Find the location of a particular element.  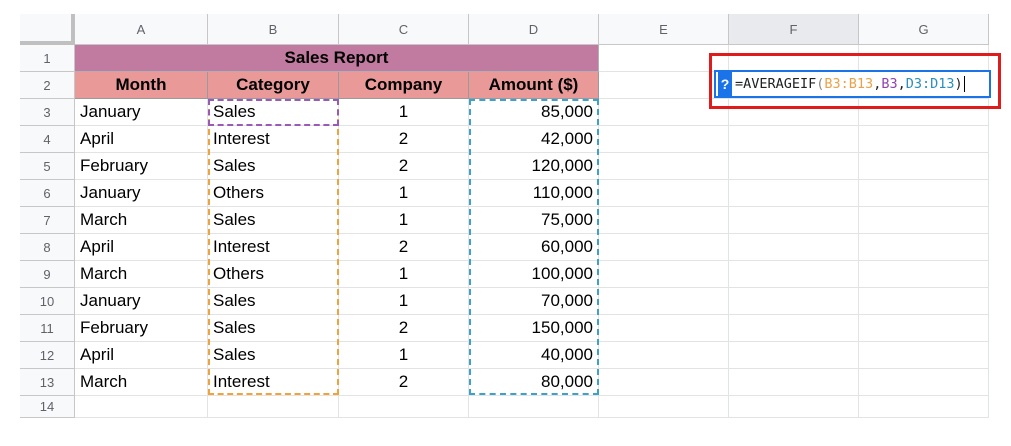

column-header-g: G is located at coordinates (924, 29).